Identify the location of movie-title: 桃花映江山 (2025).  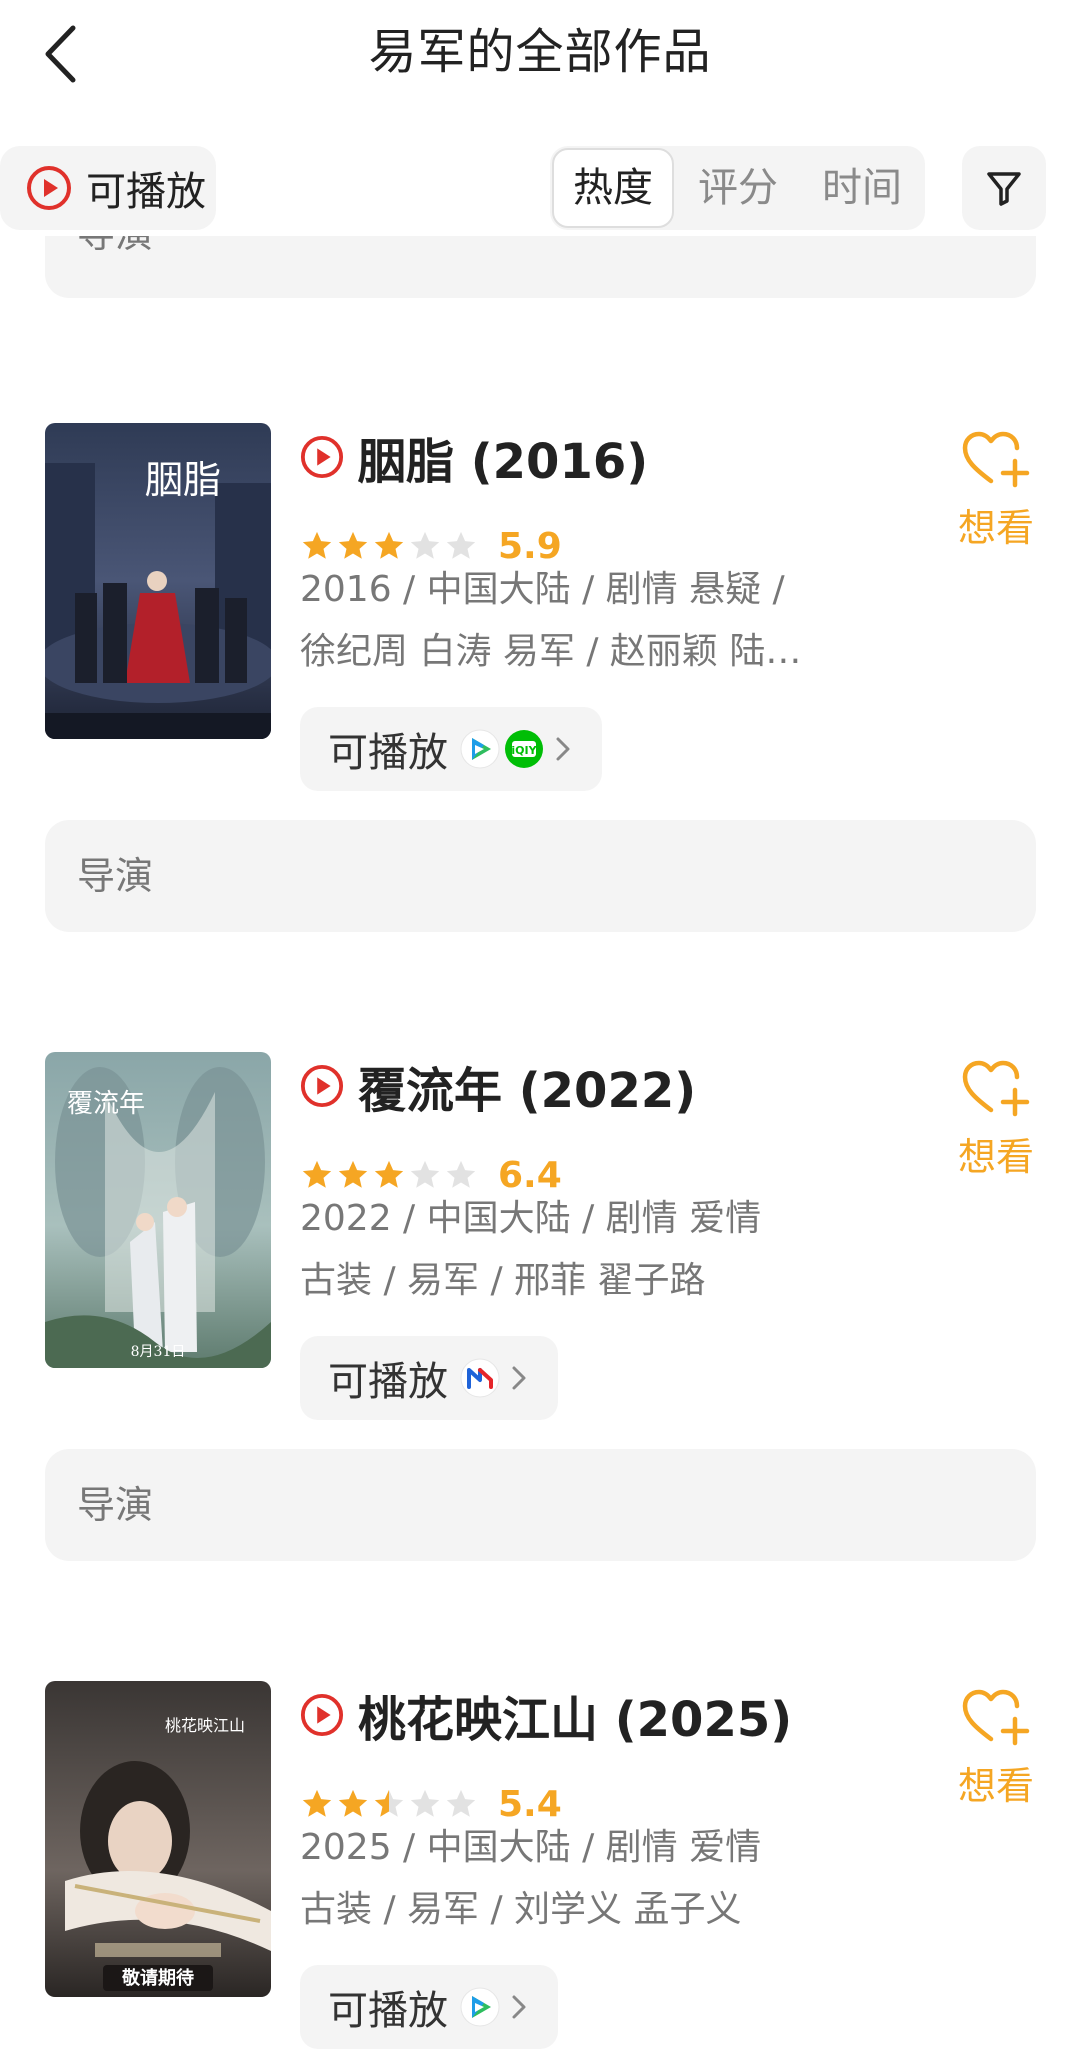
(575, 1715).